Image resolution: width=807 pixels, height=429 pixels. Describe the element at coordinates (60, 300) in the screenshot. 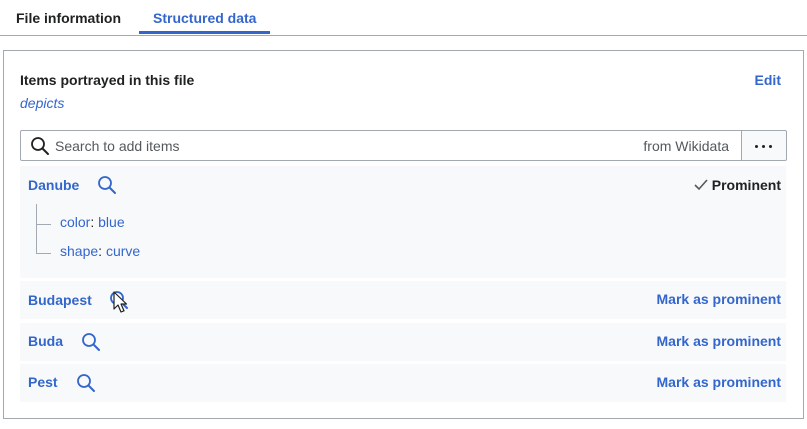

I see `item-name: Budapest` at that location.